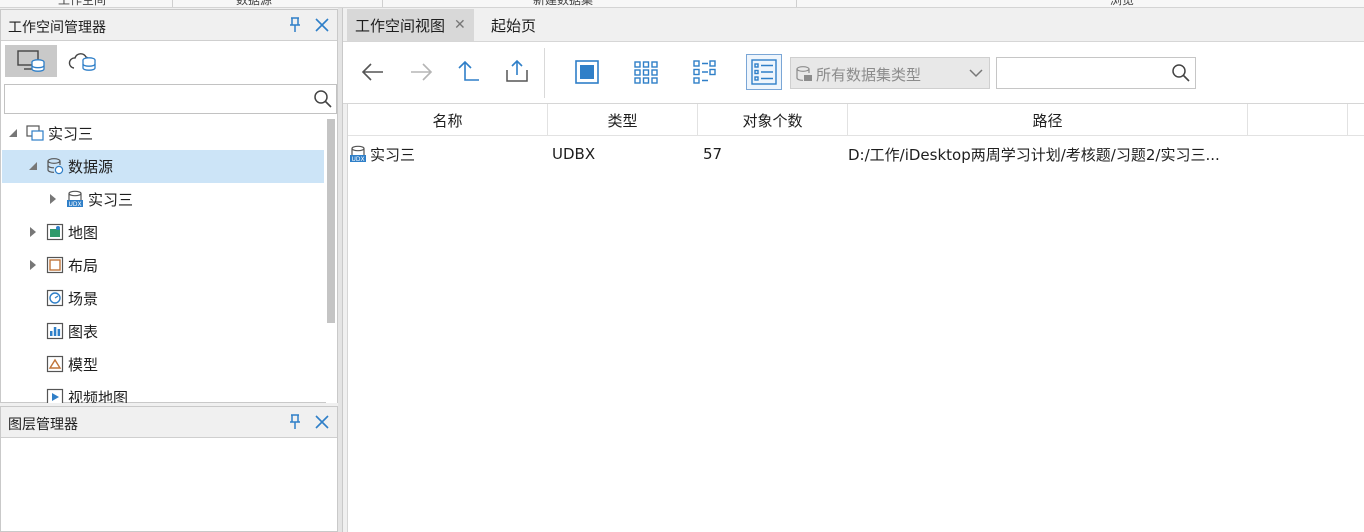 The height and width of the screenshot is (532, 1364). What do you see at coordinates (163, 265) in the screenshot?
I see `tree-item-layouts: 布局` at bounding box center [163, 265].